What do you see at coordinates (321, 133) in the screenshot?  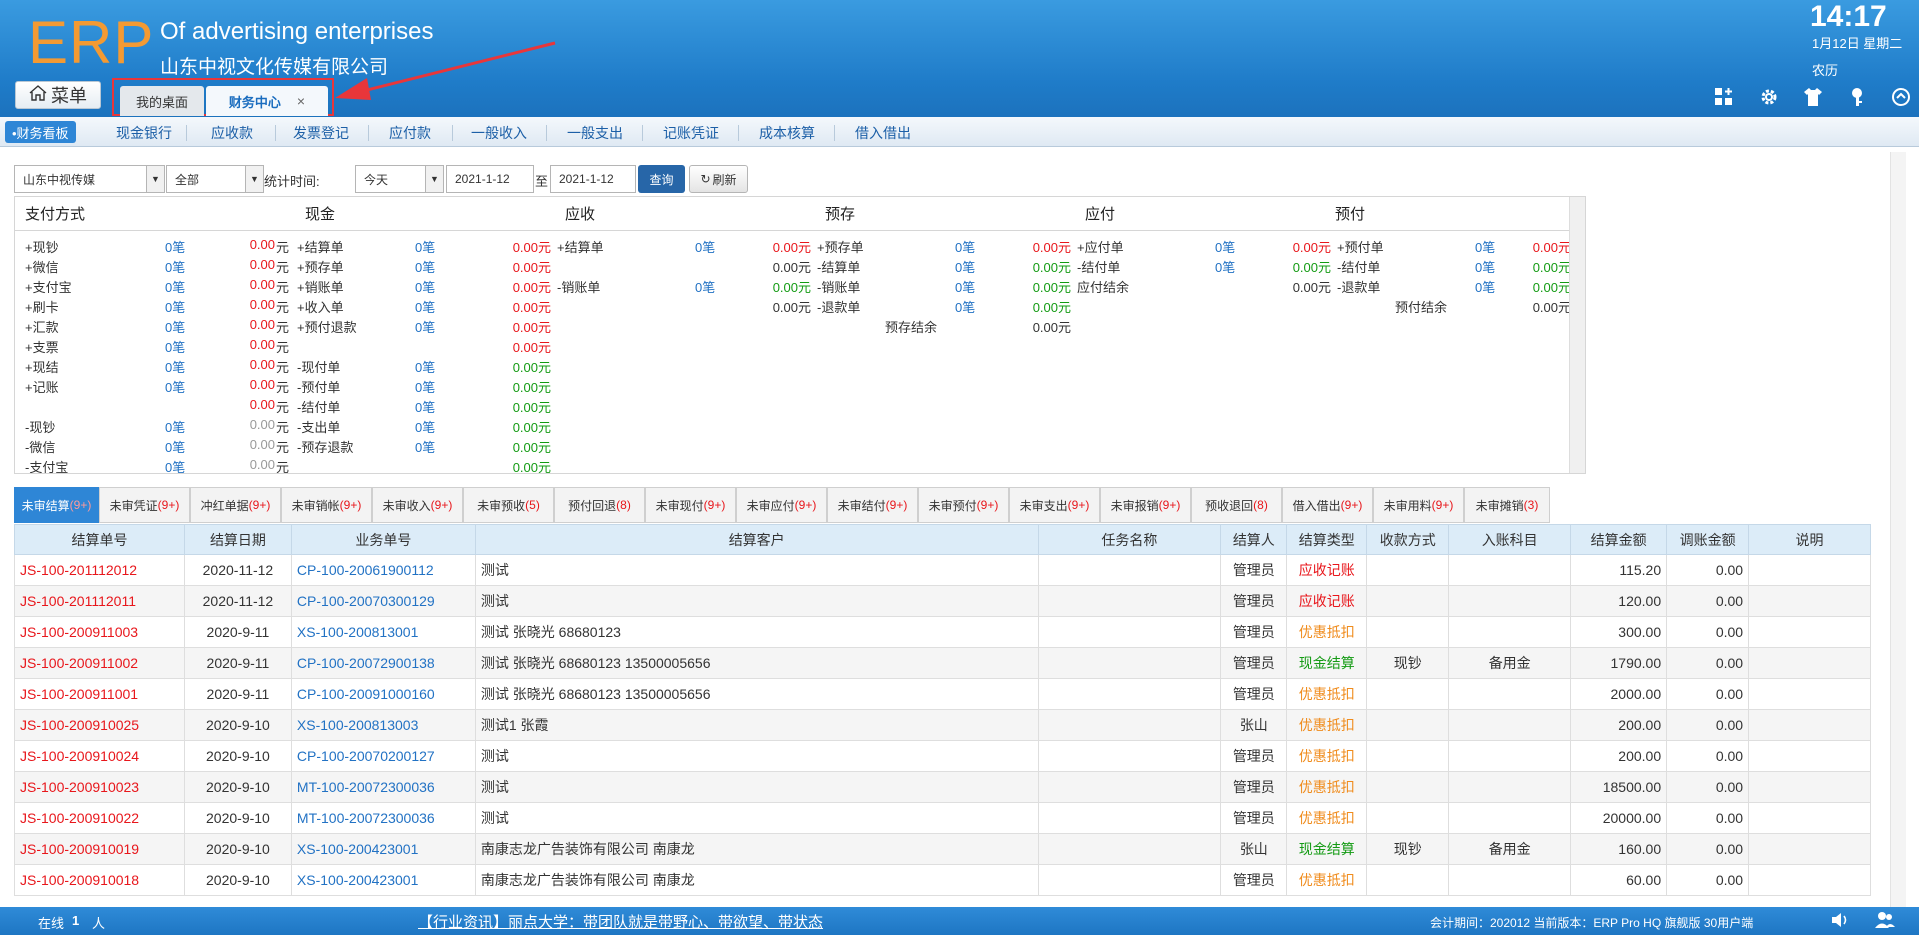 I see `nav-invoice-register: 发票登记` at bounding box center [321, 133].